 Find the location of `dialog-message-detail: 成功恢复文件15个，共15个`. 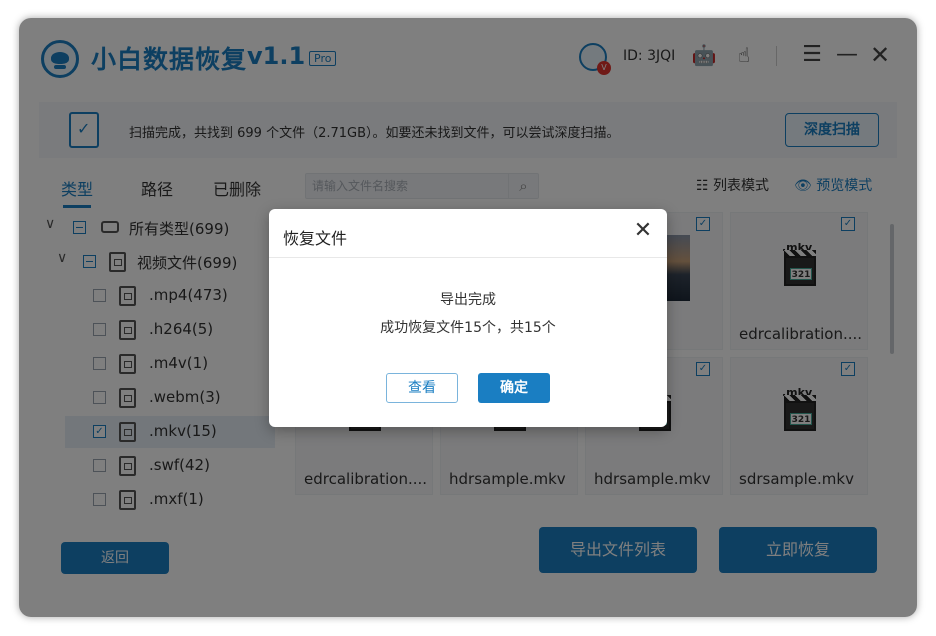

dialog-message-detail: 成功恢复文件15个，共15个 is located at coordinates (468, 328).